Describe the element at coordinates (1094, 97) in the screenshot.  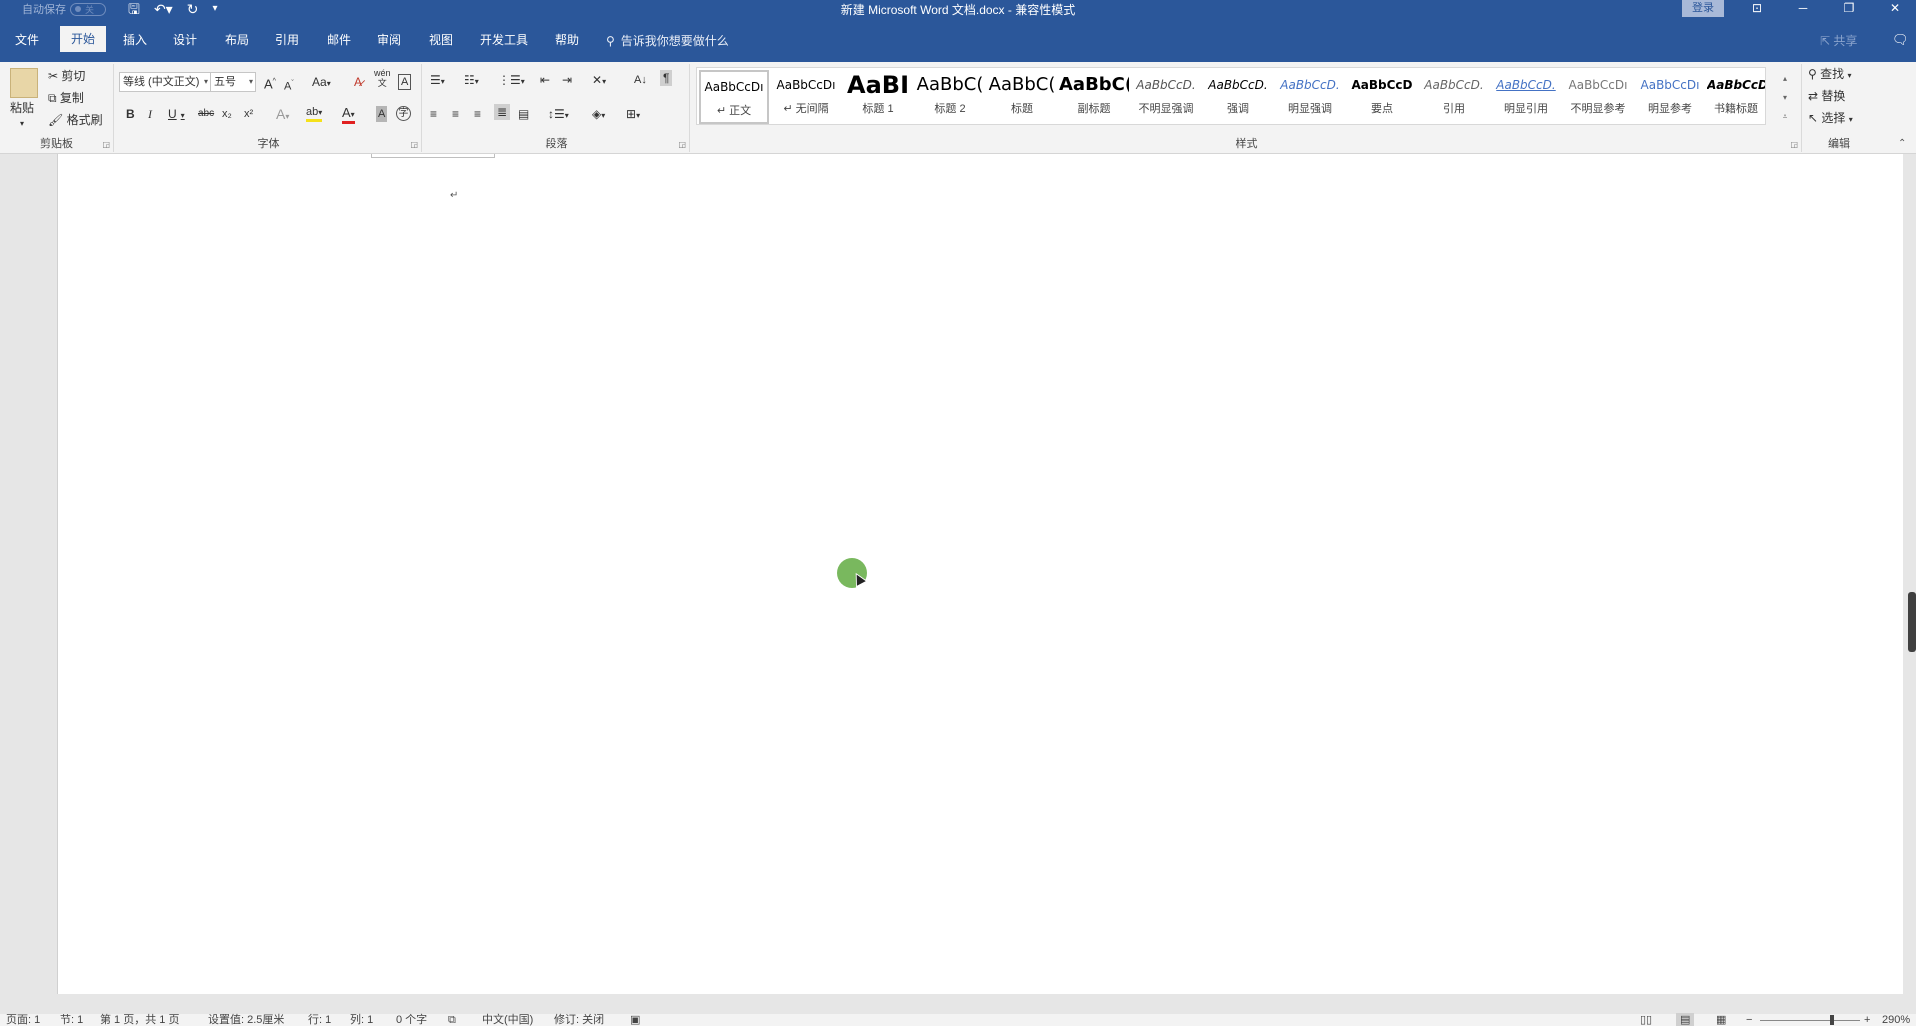
I see `style-subtitle: AaBbC( 副标题` at that location.